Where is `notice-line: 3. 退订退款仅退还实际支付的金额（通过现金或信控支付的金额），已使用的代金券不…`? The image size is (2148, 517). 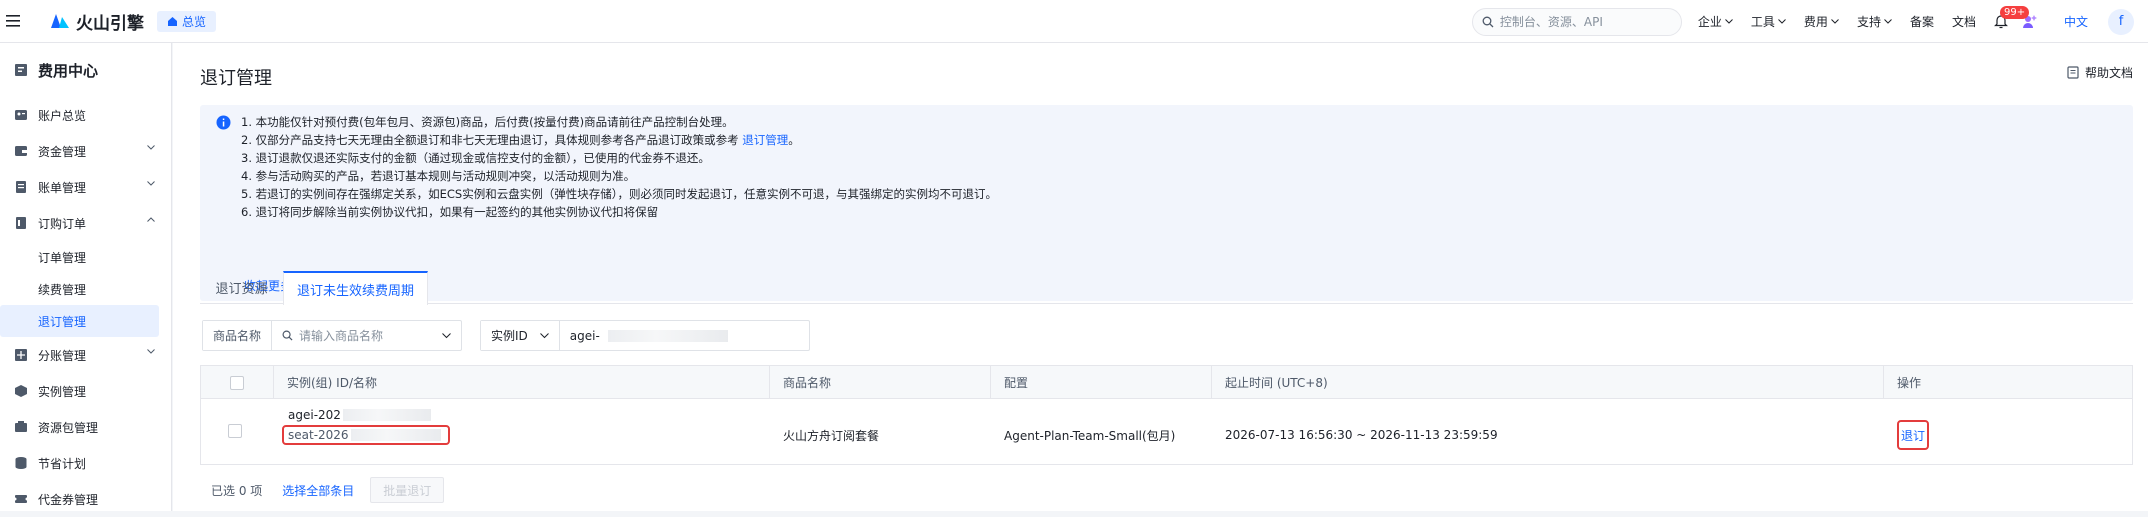 notice-line: 3. 退订退款仅退还实际支付的金额（通过现金或信控支付的金额），已使用的代金券不… is located at coordinates (475, 158).